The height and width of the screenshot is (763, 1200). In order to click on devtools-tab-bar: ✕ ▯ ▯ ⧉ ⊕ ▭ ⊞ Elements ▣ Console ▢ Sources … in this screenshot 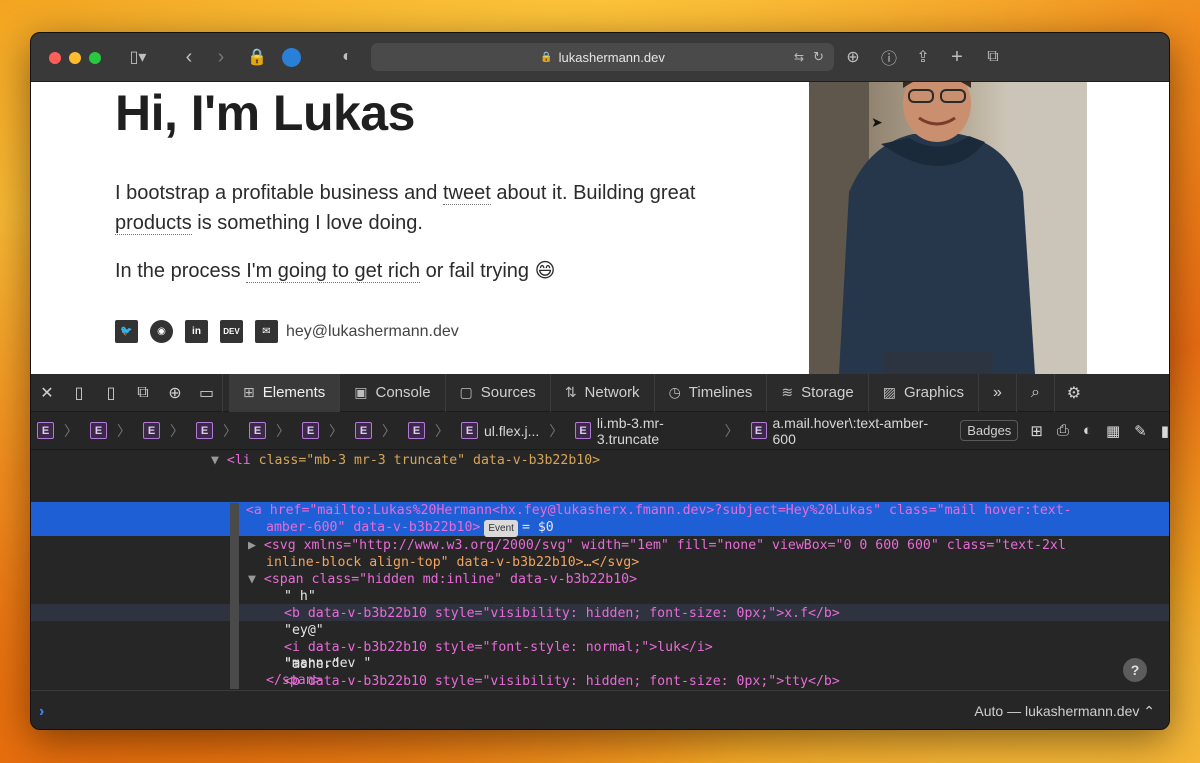, I will do `click(600, 392)`.